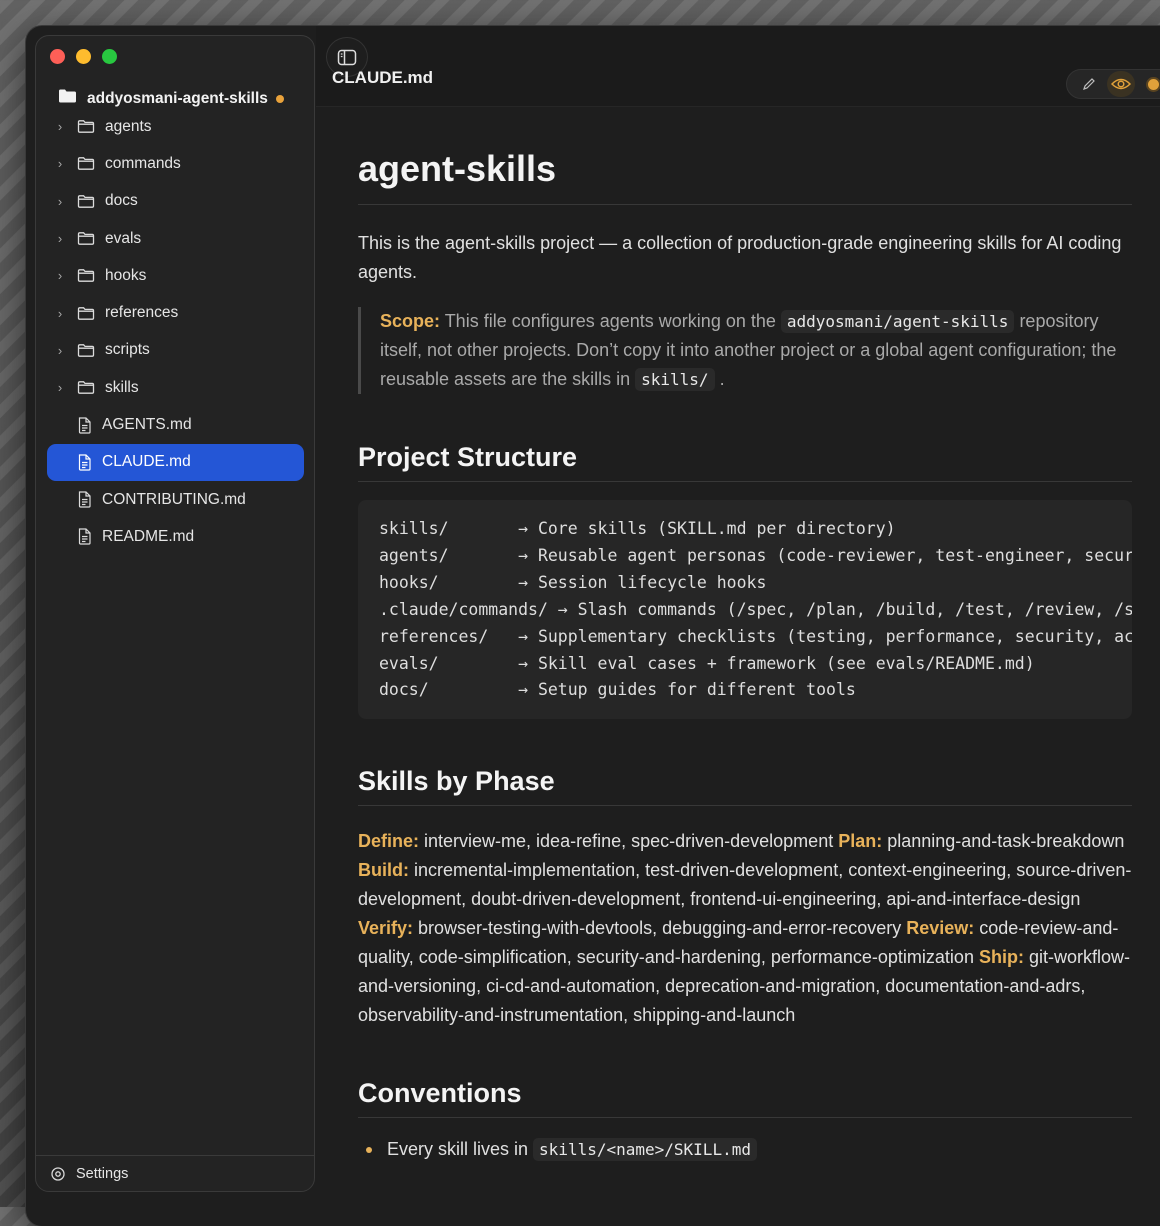  I want to click on folder-item-docs: › docs, so click(175, 201).